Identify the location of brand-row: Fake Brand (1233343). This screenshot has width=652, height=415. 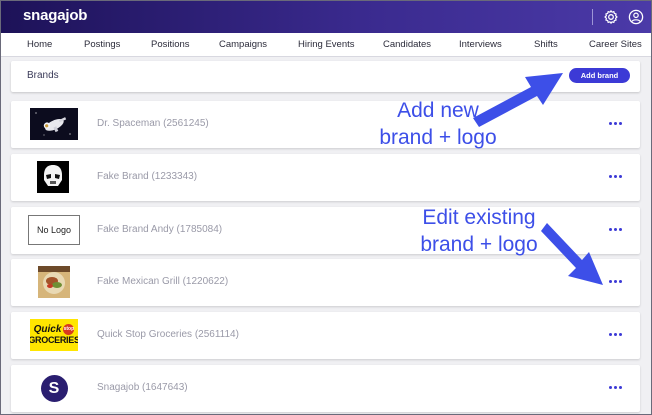
(325, 177).